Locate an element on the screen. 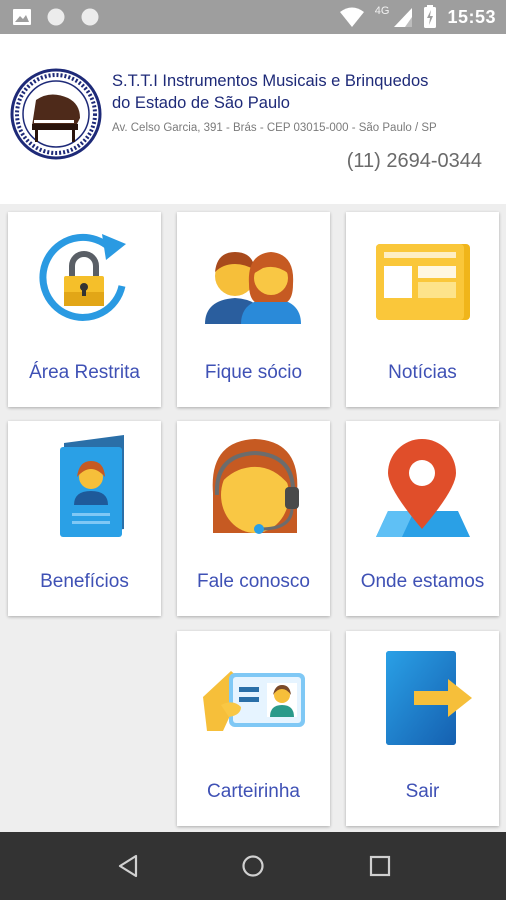 This screenshot has height=900, width=506. menu-tile-beneficios: Benefícios is located at coordinates (84, 518).